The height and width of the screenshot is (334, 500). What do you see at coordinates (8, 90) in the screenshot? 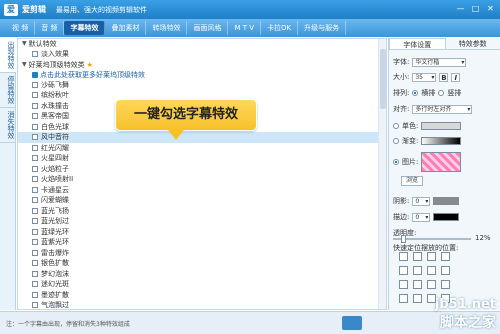
I see `side-tab-stay: 停留特效` at bounding box center [8, 90].